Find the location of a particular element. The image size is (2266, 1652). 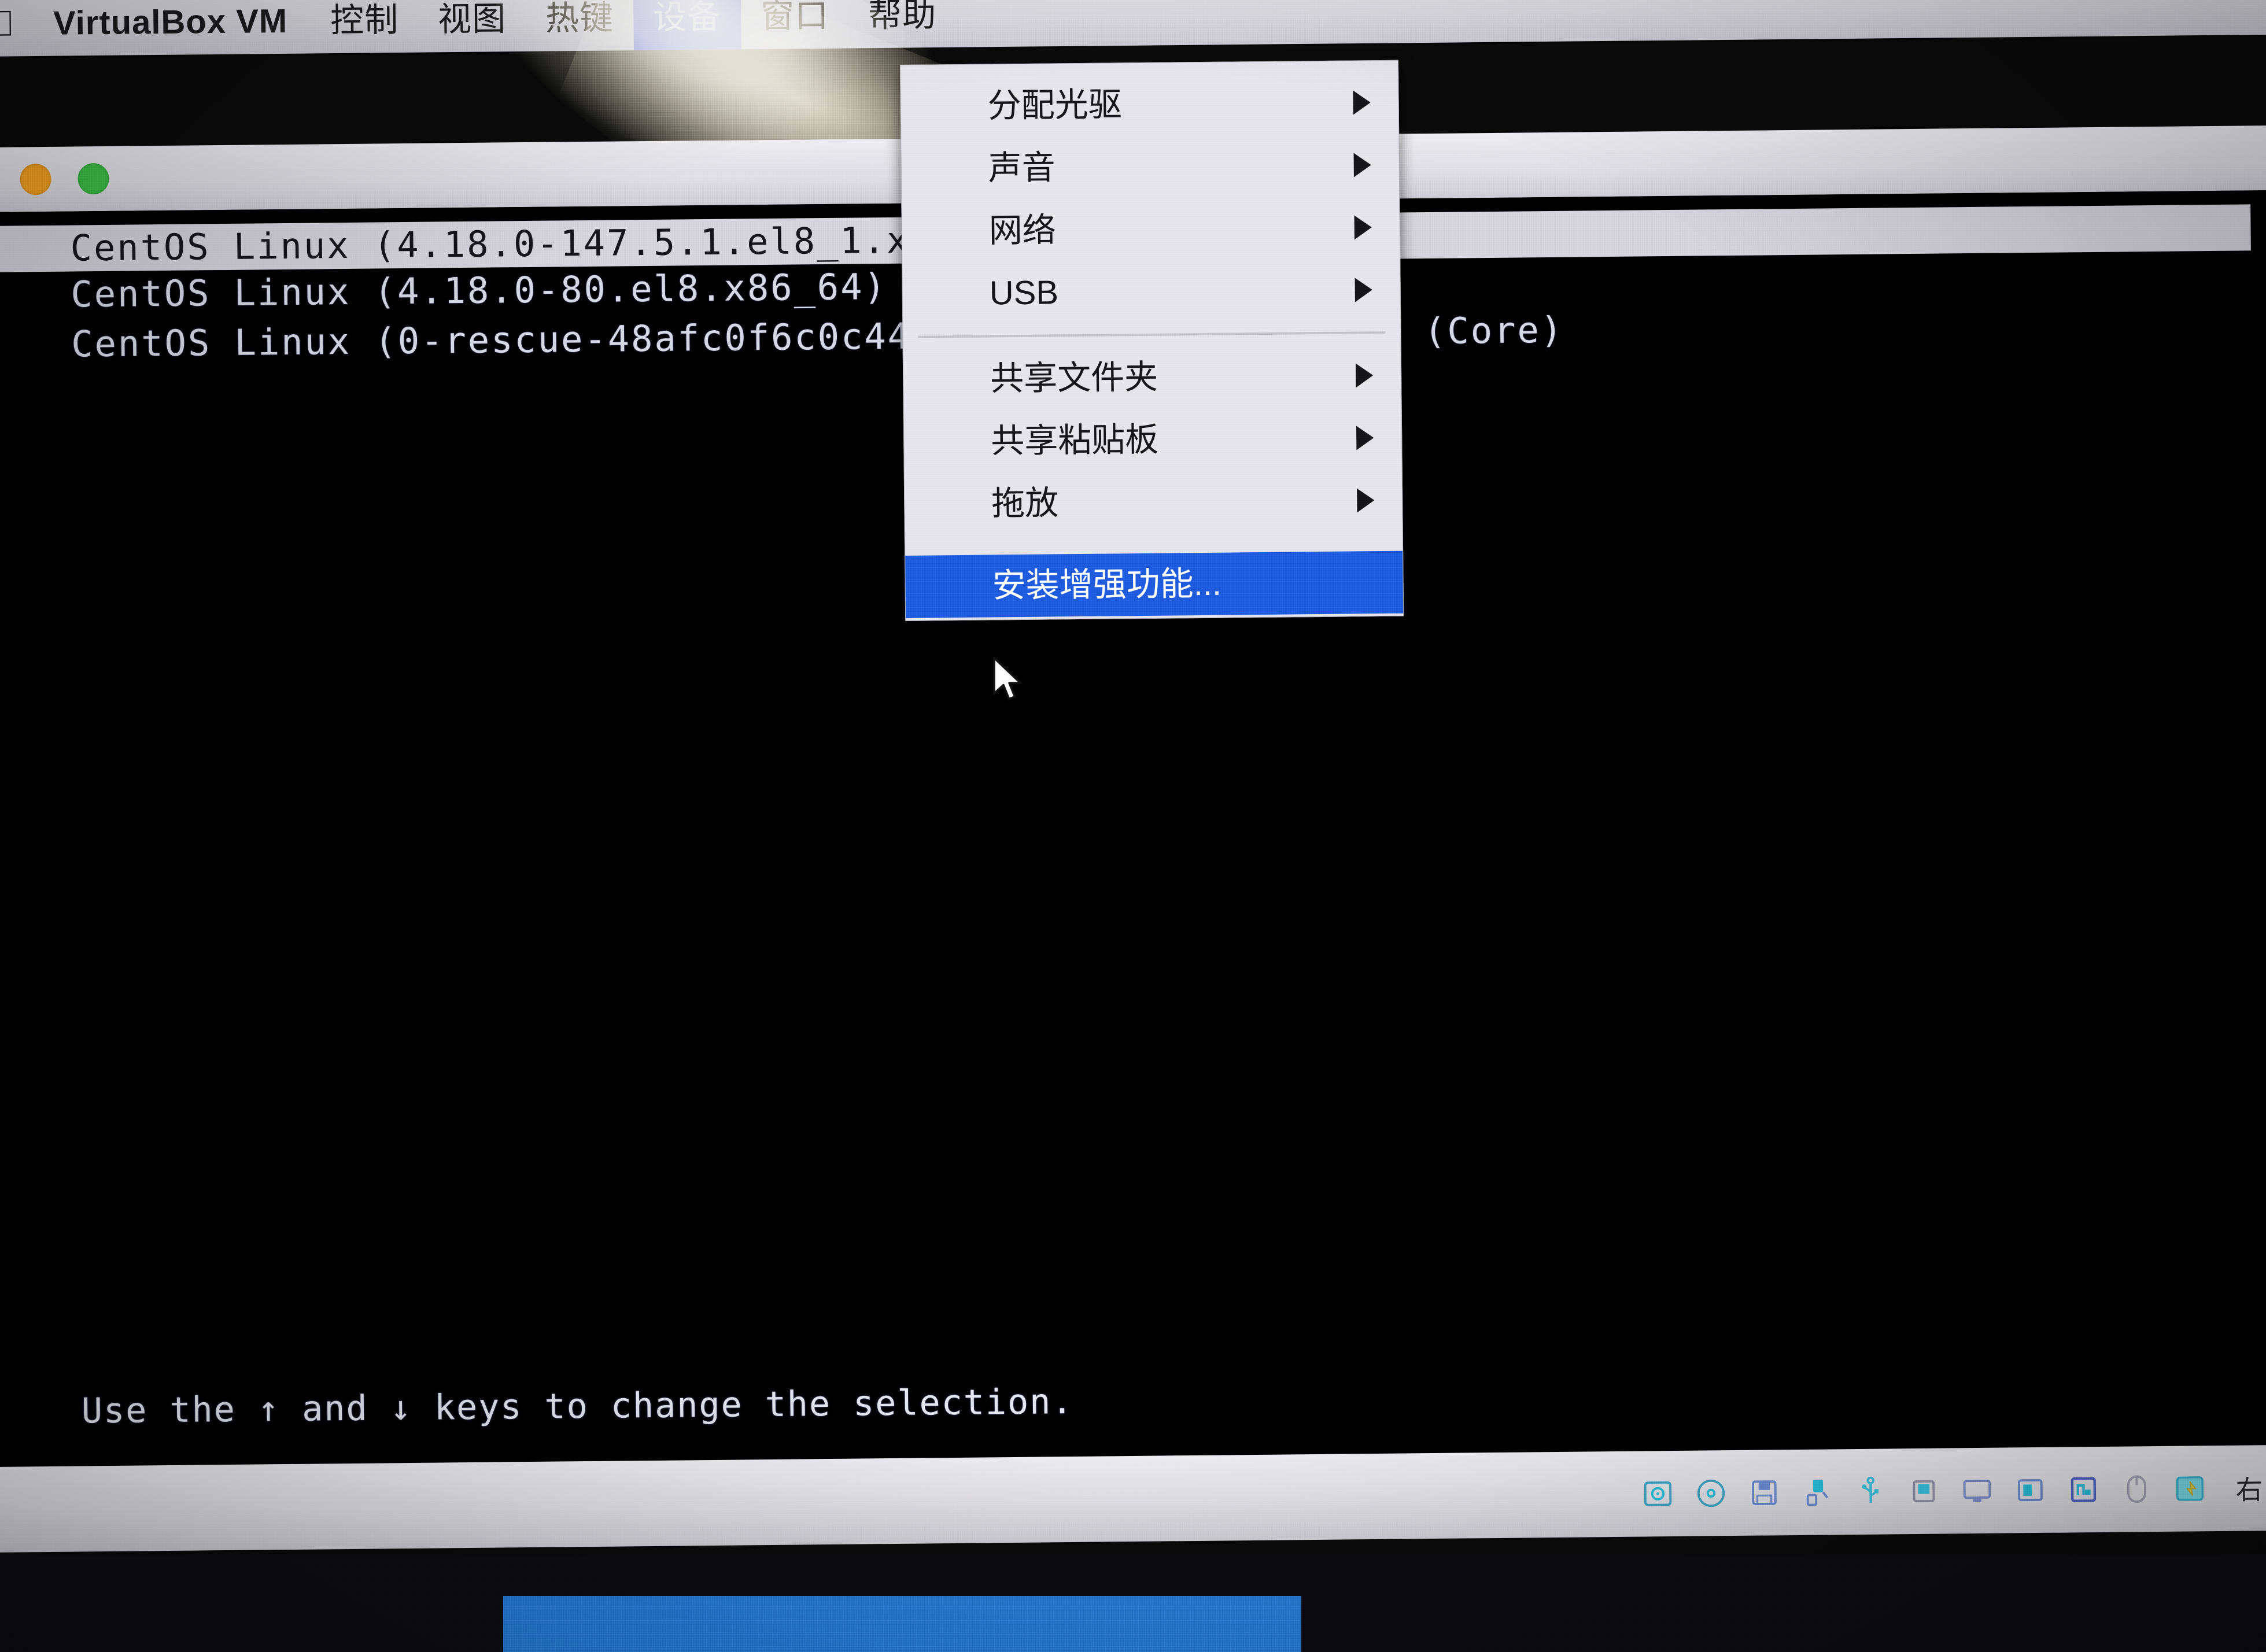

floppy-disk-icon is located at coordinates (1764, 1493).